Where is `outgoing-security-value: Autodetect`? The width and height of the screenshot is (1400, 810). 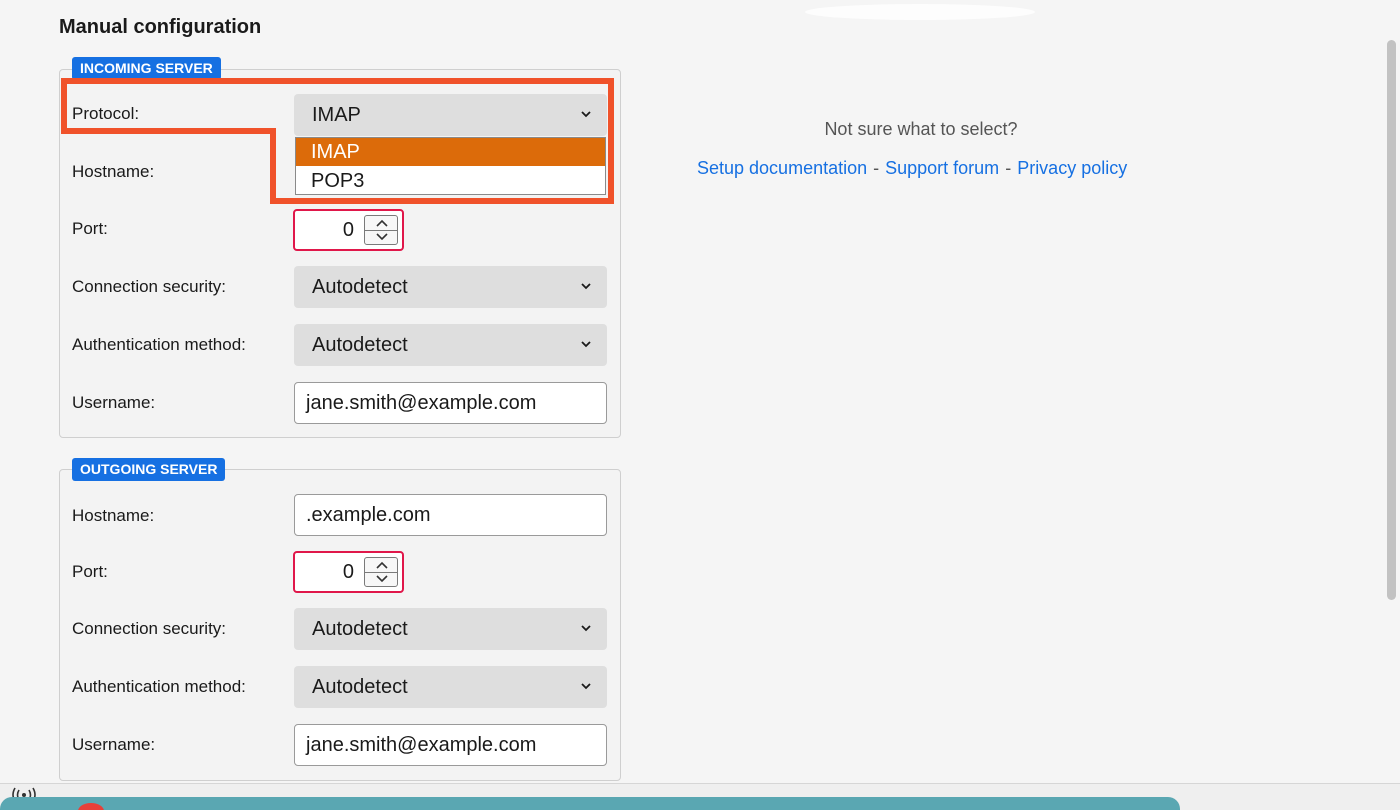 outgoing-security-value: Autodetect is located at coordinates (360, 629).